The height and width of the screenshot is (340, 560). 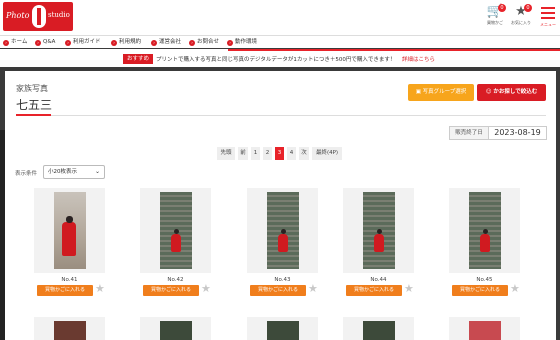 What do you see at coordinates (280, 17) in the screenshot?
I see `site-header: Photo studio 🛒 買物かご 0 ★ お気に入り 0 メニュー` at bounding box center [280, 17].